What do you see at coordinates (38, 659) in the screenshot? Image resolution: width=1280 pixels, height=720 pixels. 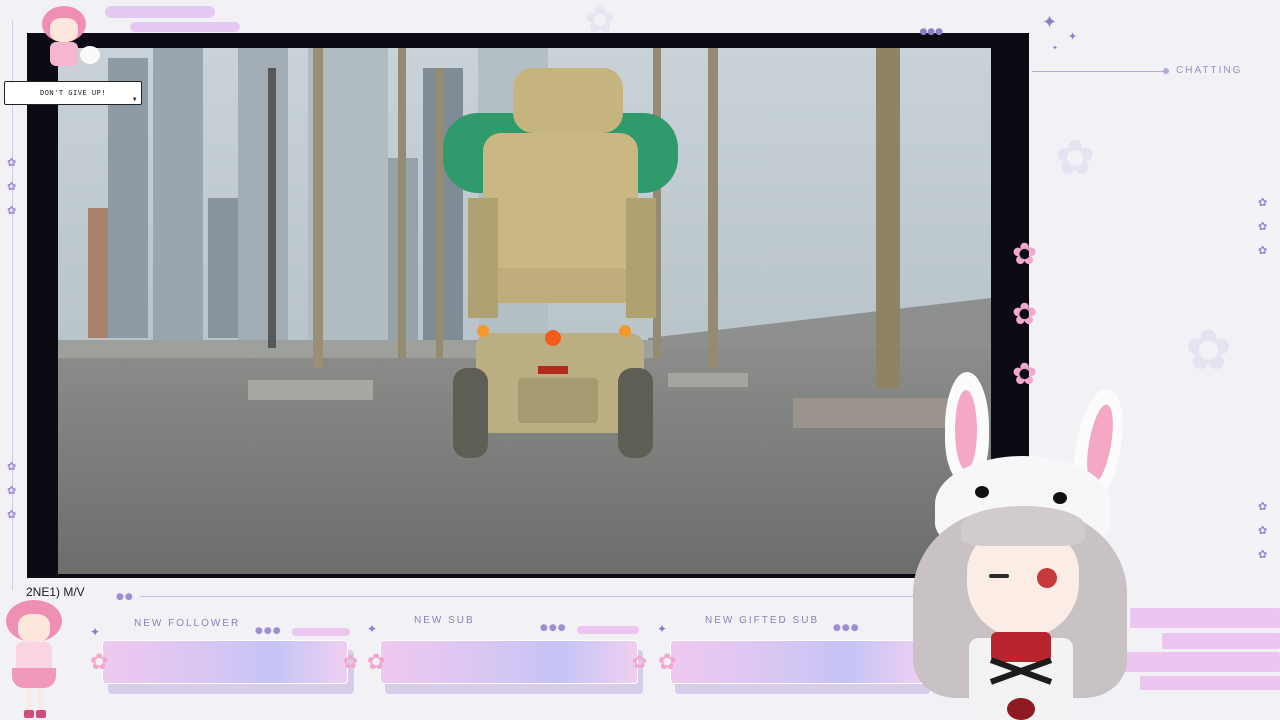 I see `chibi-character-full` at bounding box center [38, 659].